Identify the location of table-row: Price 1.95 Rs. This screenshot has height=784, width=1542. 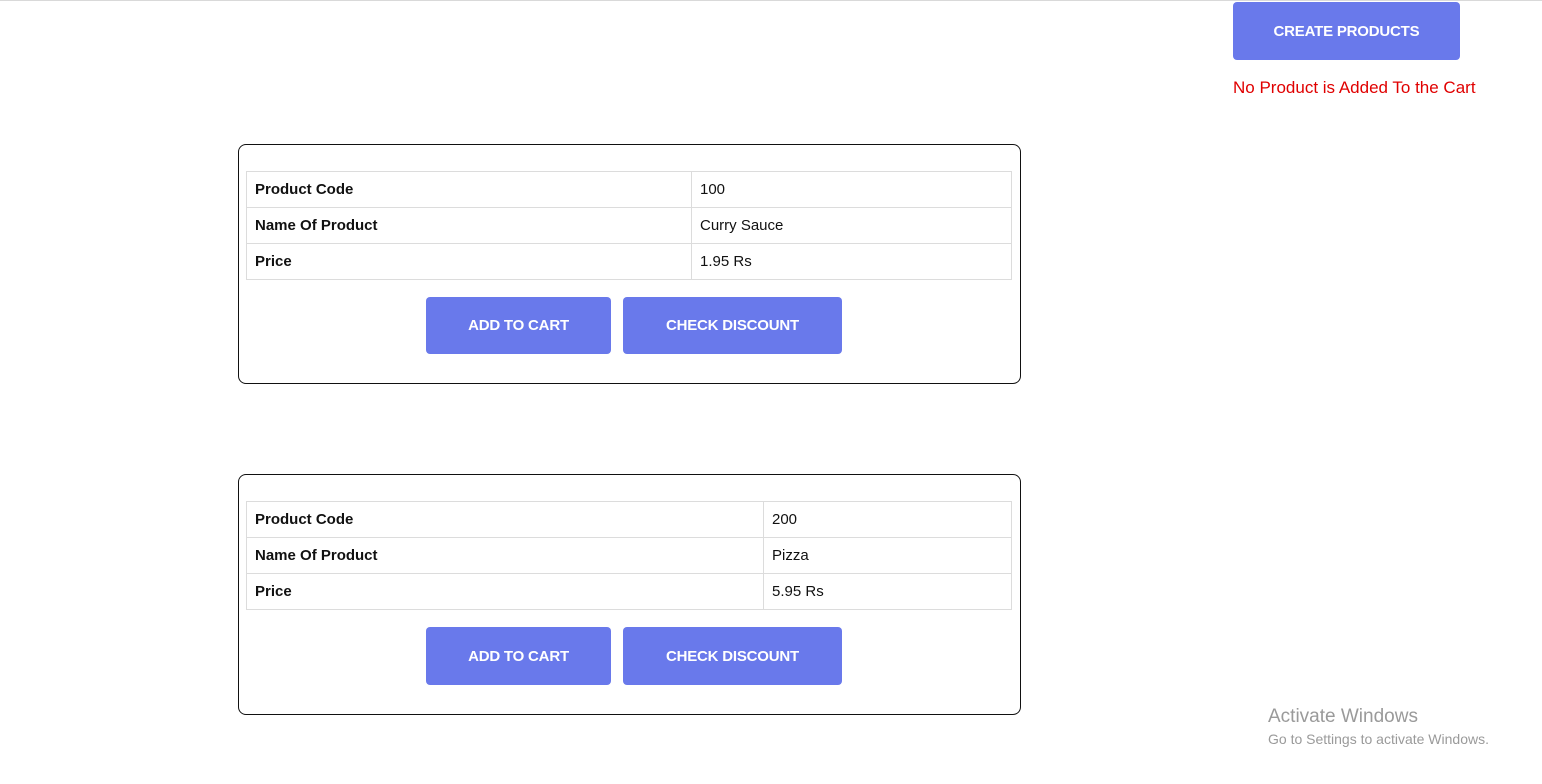
(629, 261).